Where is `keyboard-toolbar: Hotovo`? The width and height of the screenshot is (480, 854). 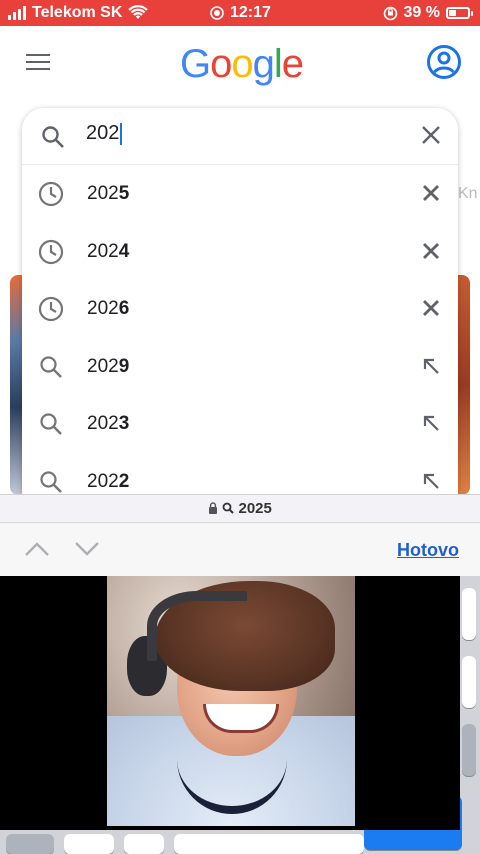 keyboard-toolbar: Hotovo is located at coordinates (240, 549).